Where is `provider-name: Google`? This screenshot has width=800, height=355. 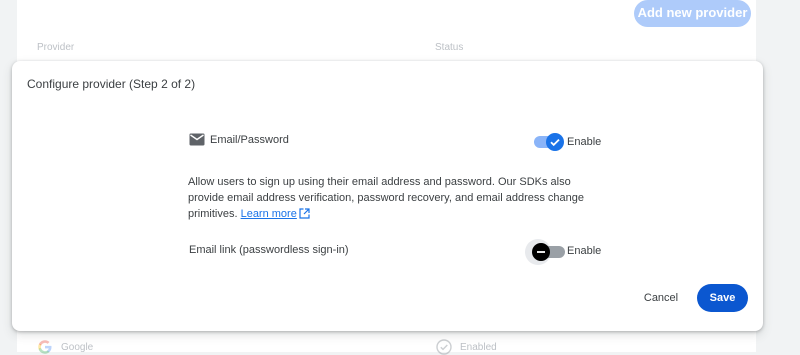 provider-name: Google is located at coordinates (77, 347).